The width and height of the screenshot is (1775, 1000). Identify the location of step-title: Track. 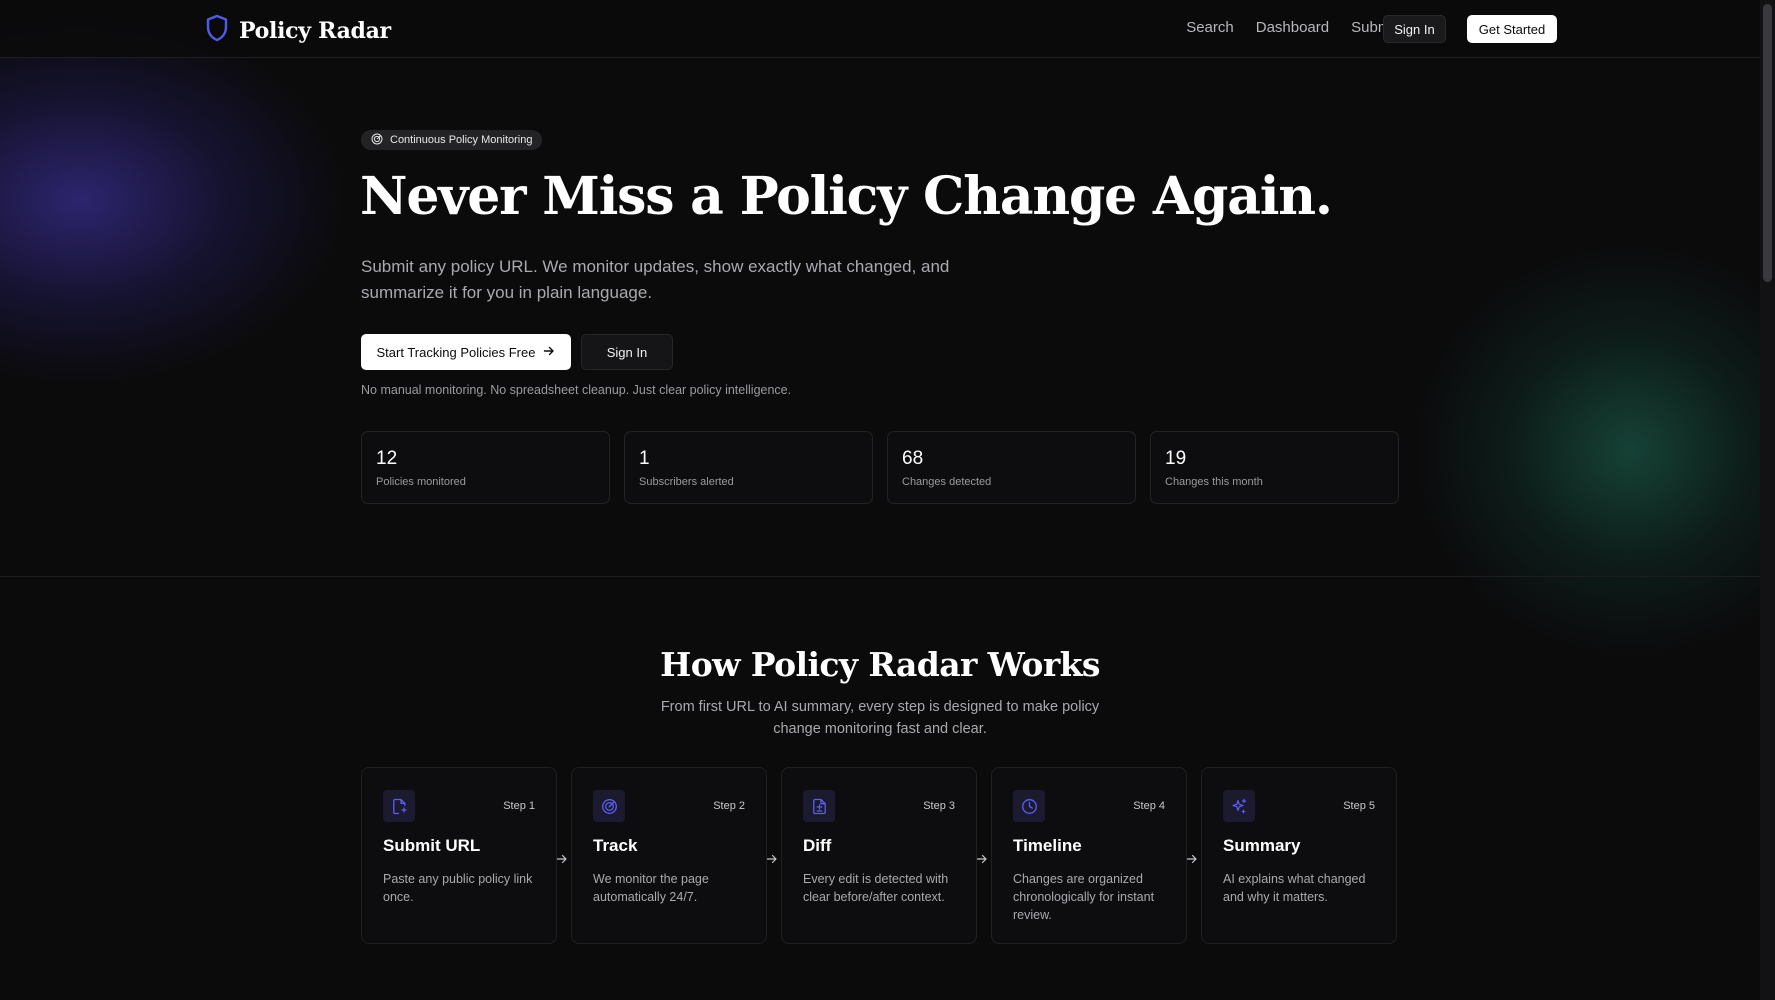
(615, 845).